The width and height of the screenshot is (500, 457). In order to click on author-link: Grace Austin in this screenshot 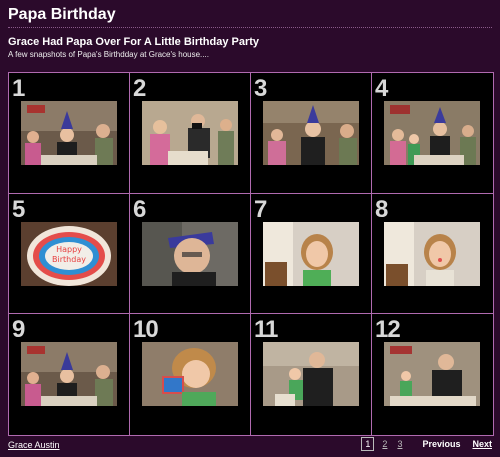, I will do `click(34, 445)`.